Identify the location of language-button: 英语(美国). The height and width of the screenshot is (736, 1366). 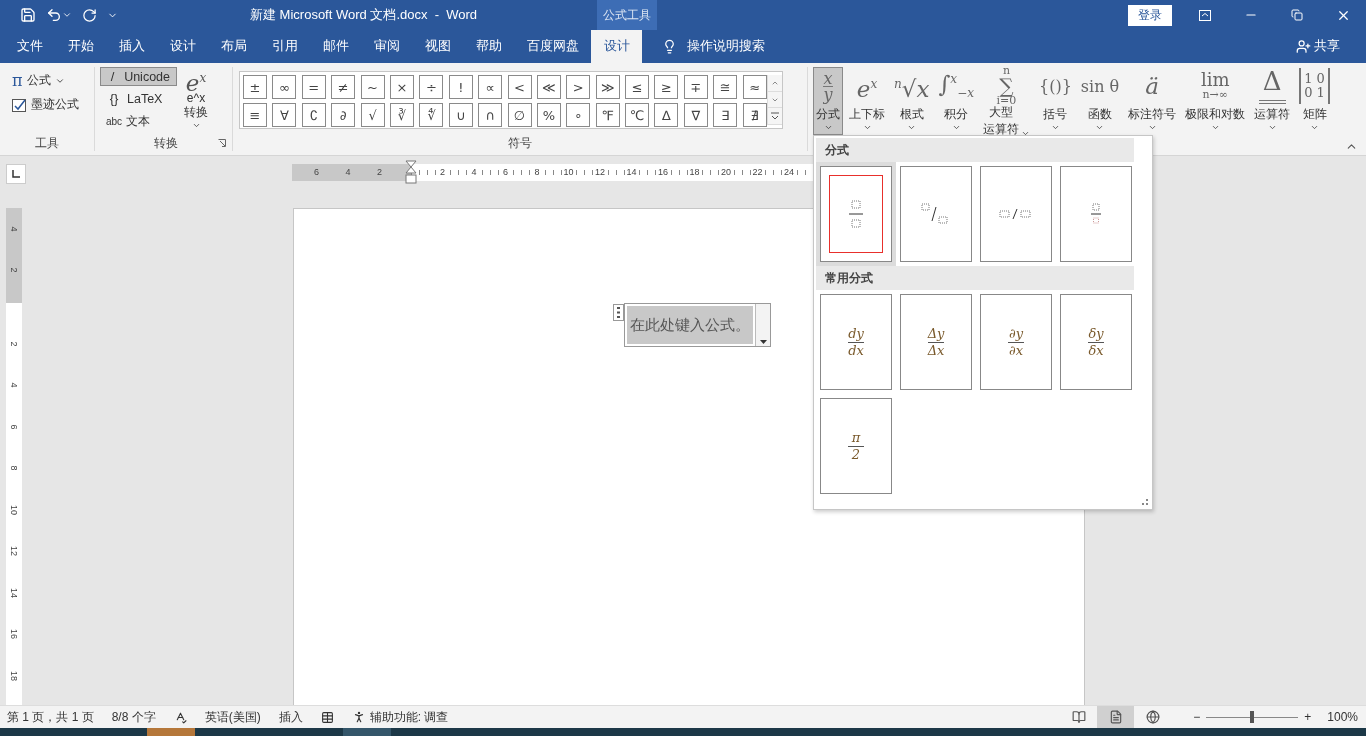
(232, 717).